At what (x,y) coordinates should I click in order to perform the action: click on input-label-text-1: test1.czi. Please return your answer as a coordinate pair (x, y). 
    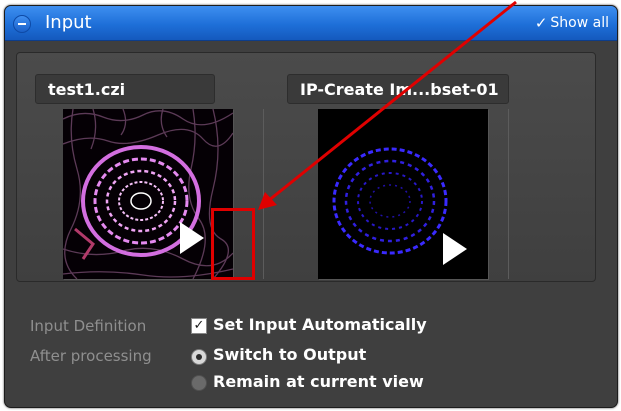
    Looking at the image, I should click on (87, 89).